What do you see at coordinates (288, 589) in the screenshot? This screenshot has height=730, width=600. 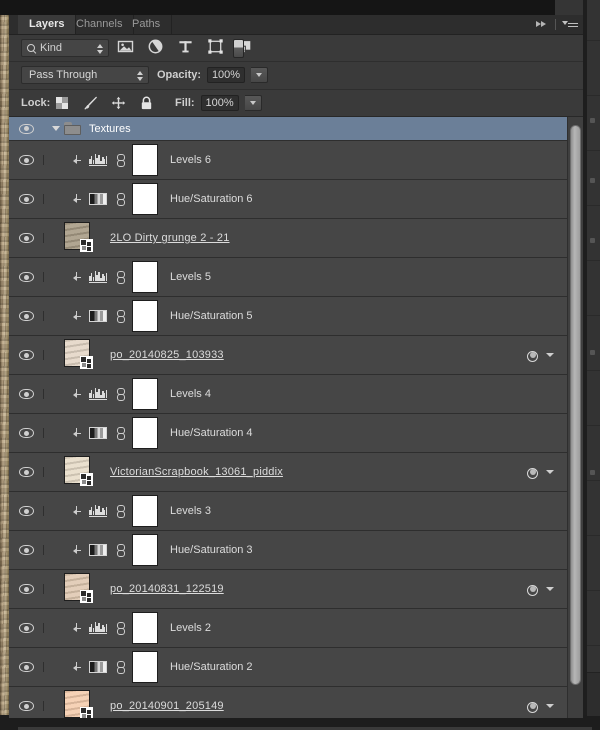 I see `image-layer-row: po_20140831_122519` at bounding box center [288, 589].